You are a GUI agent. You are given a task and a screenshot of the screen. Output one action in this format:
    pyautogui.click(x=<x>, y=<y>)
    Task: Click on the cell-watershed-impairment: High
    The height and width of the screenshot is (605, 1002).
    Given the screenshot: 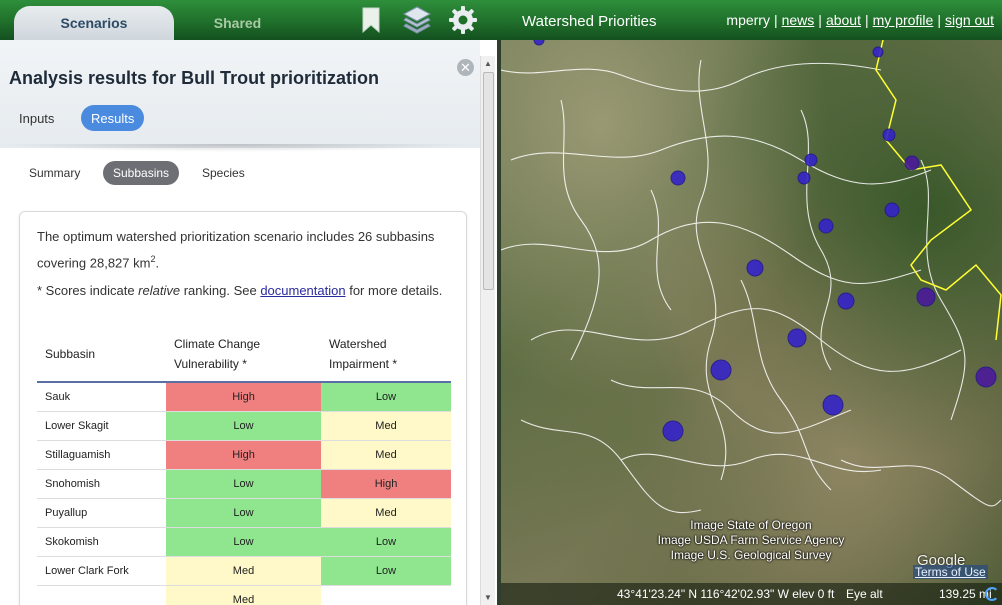 What is the action you would take?
    pyautogui.click(x=386, y=484)
    